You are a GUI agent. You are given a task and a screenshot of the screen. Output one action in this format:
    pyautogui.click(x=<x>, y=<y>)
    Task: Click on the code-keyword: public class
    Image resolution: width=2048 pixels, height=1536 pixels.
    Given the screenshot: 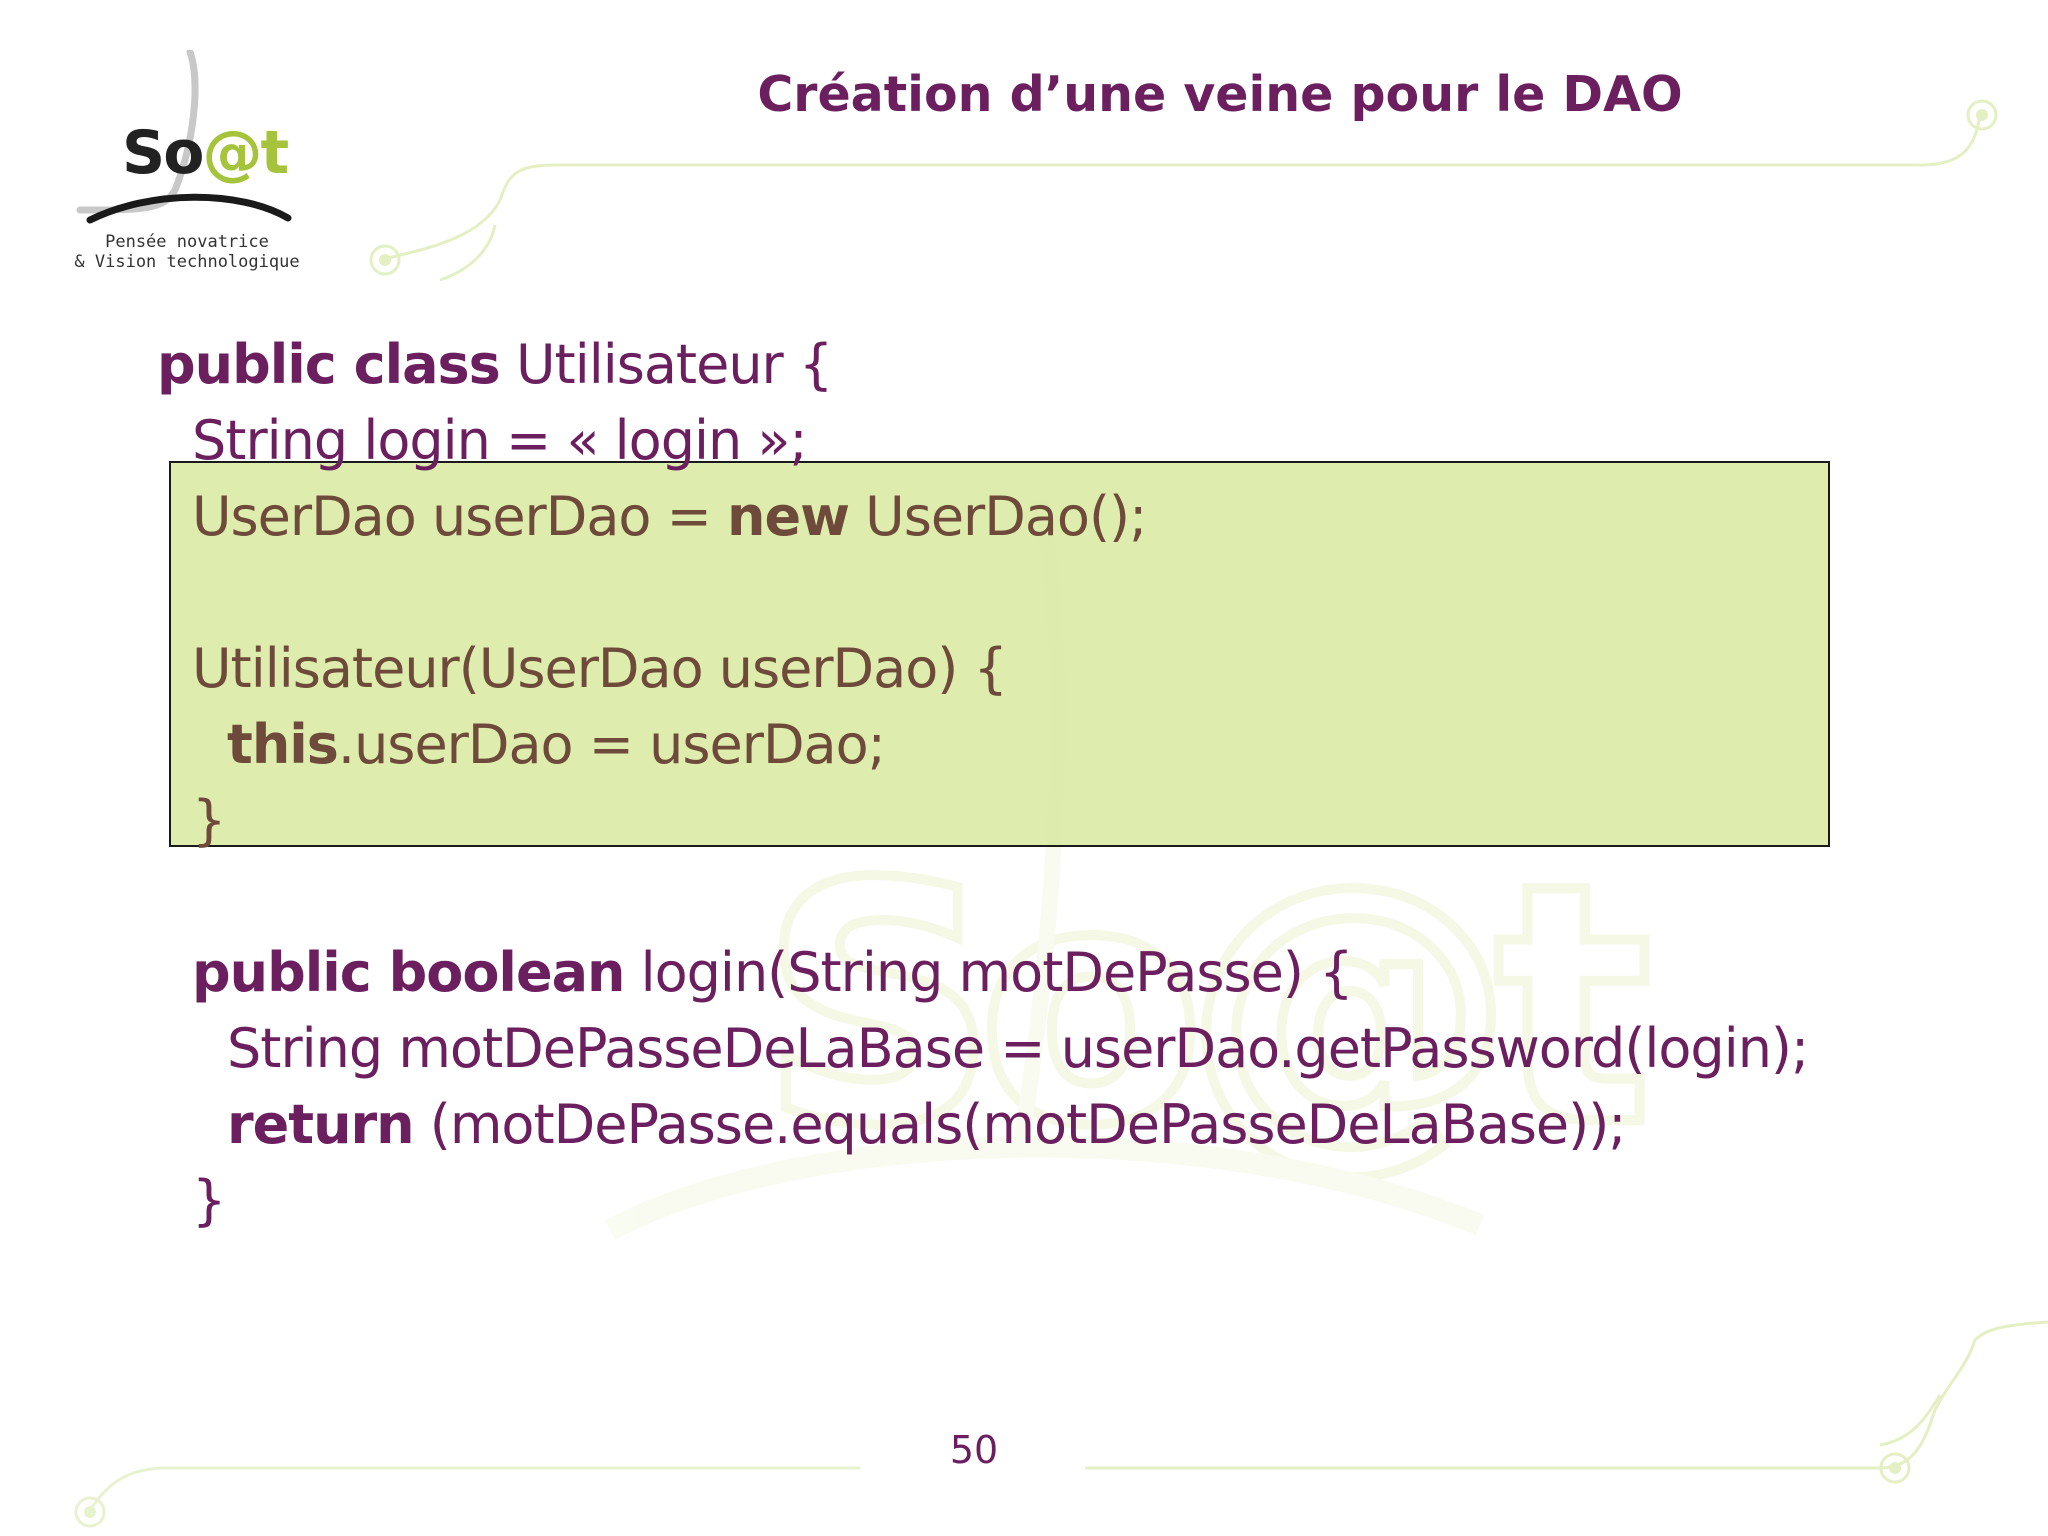 What is the action you would take?
    pyautogui.click(x=329, y=364)
    